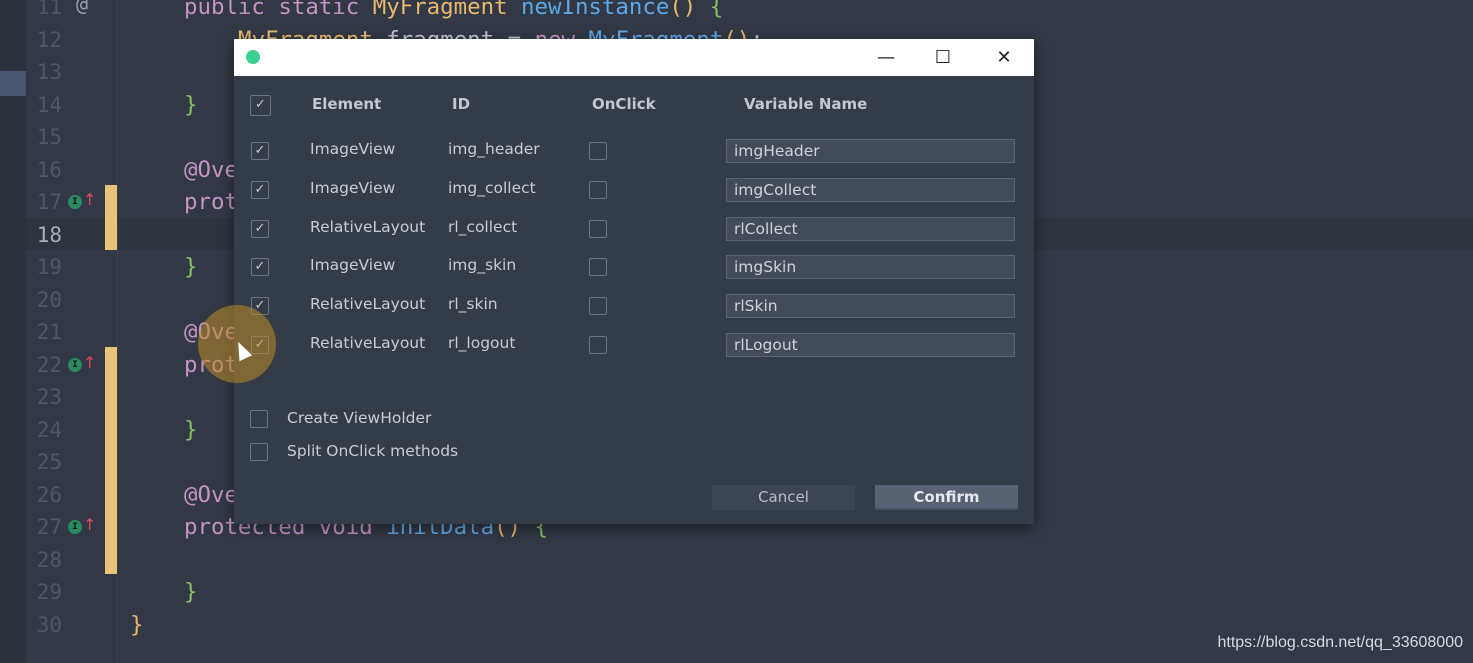 The height and width of the screenshot is (663, 1473). I want to click on option-label: Create ViewHolder, so click(359, 418).